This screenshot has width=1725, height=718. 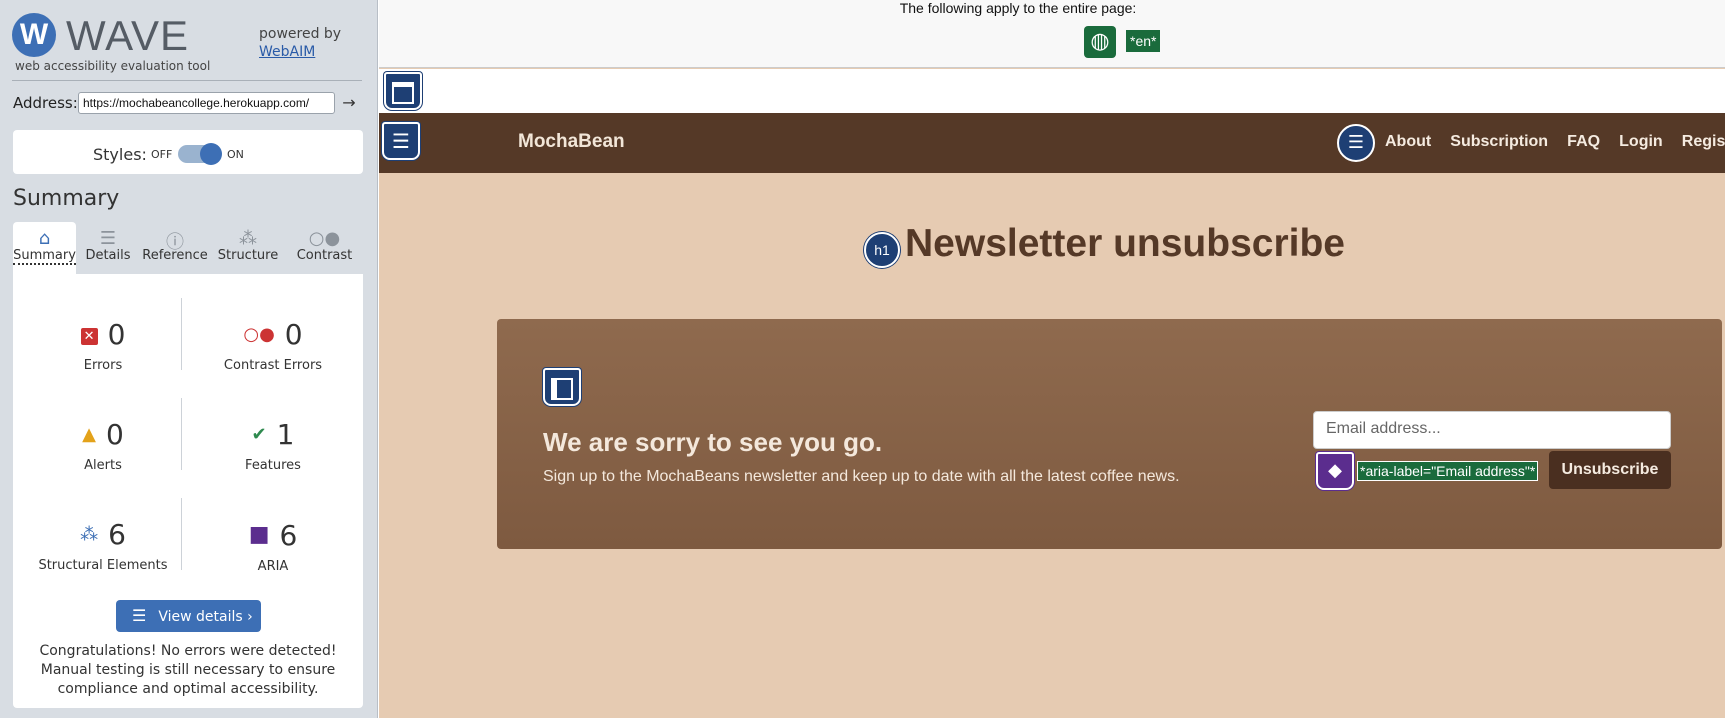 I want to click on summary-title: Summary, so click(x=66, y=198).